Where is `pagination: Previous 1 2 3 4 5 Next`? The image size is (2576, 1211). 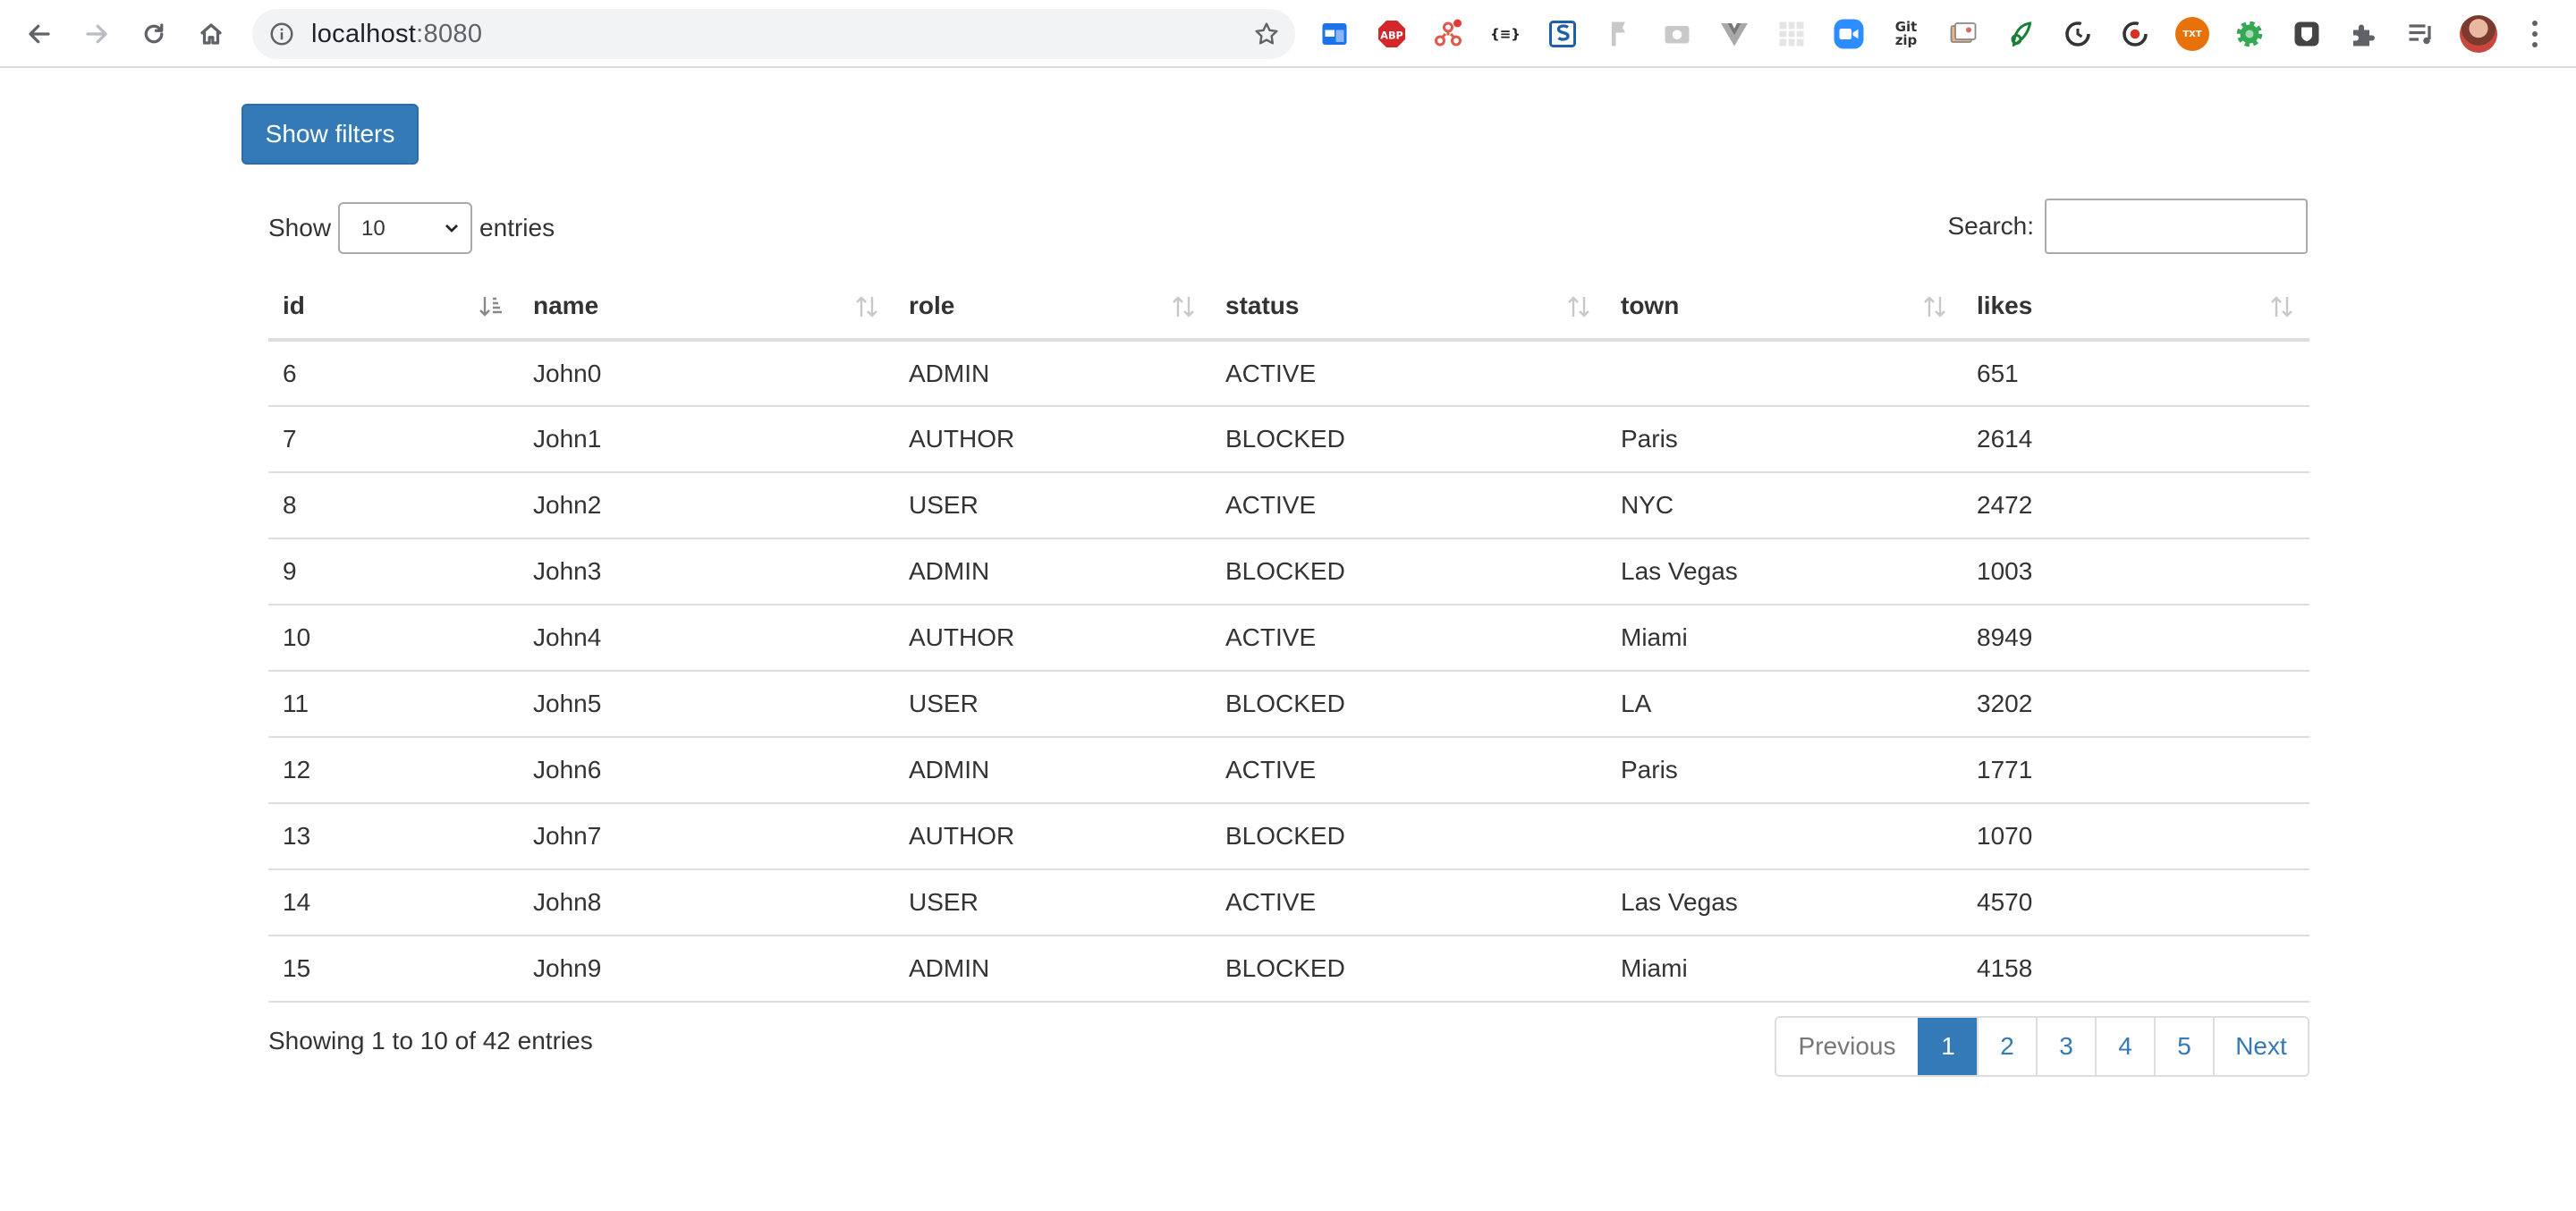 pagination: Previous 1 2 3 4 5 Next is located at coordinates (2042, 1046).